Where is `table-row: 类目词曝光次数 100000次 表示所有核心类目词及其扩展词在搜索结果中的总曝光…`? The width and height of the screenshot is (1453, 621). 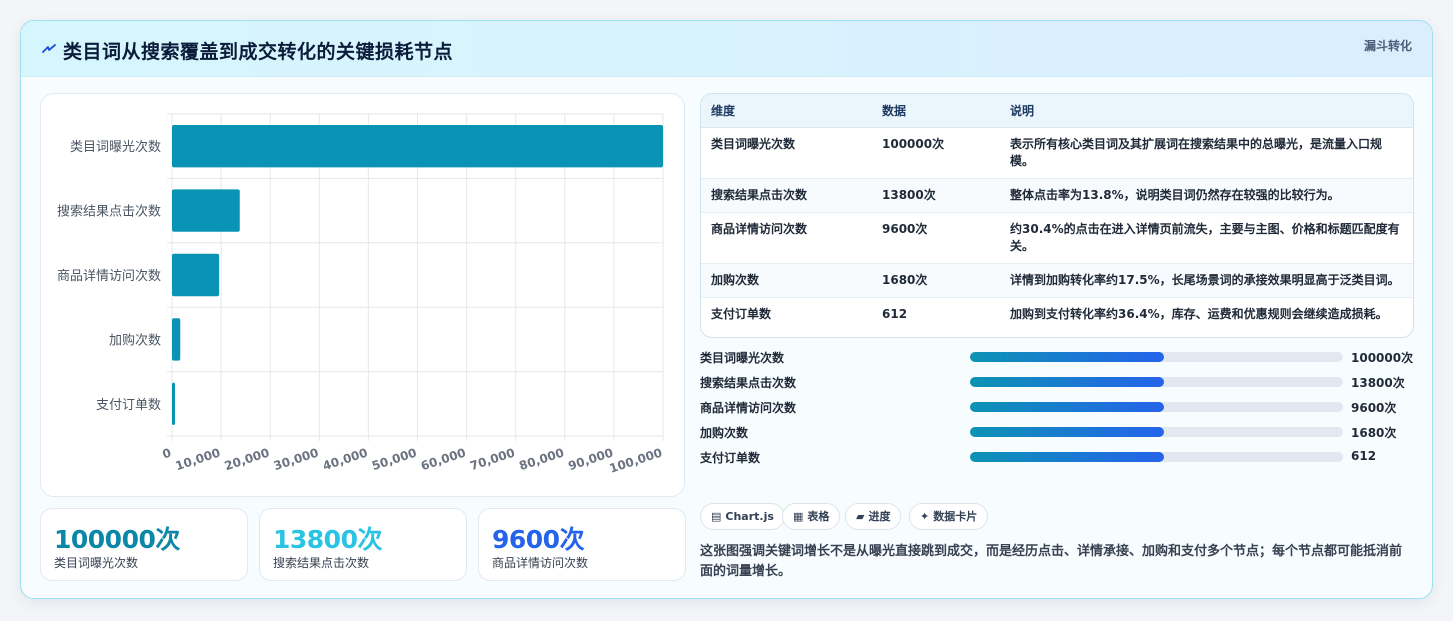
table-row: 类目词曝光次数 100000次 表示所有核心类目词及其扩展词在搜索结果中的总曝光… is located at coordinates (1057, 153).